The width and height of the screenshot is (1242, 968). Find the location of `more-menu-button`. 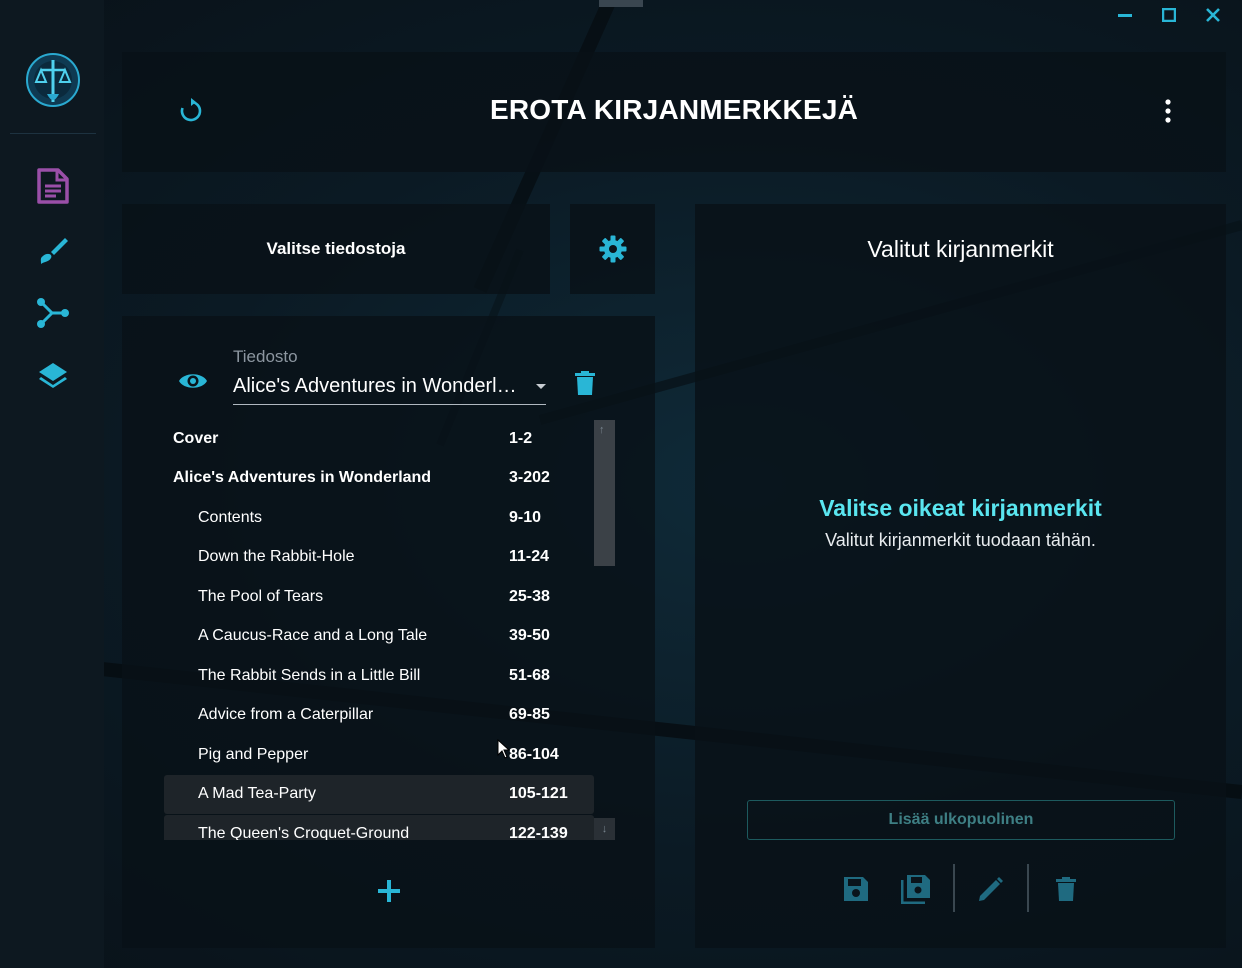

more-menu-button is located at coordinates (1168, 111).